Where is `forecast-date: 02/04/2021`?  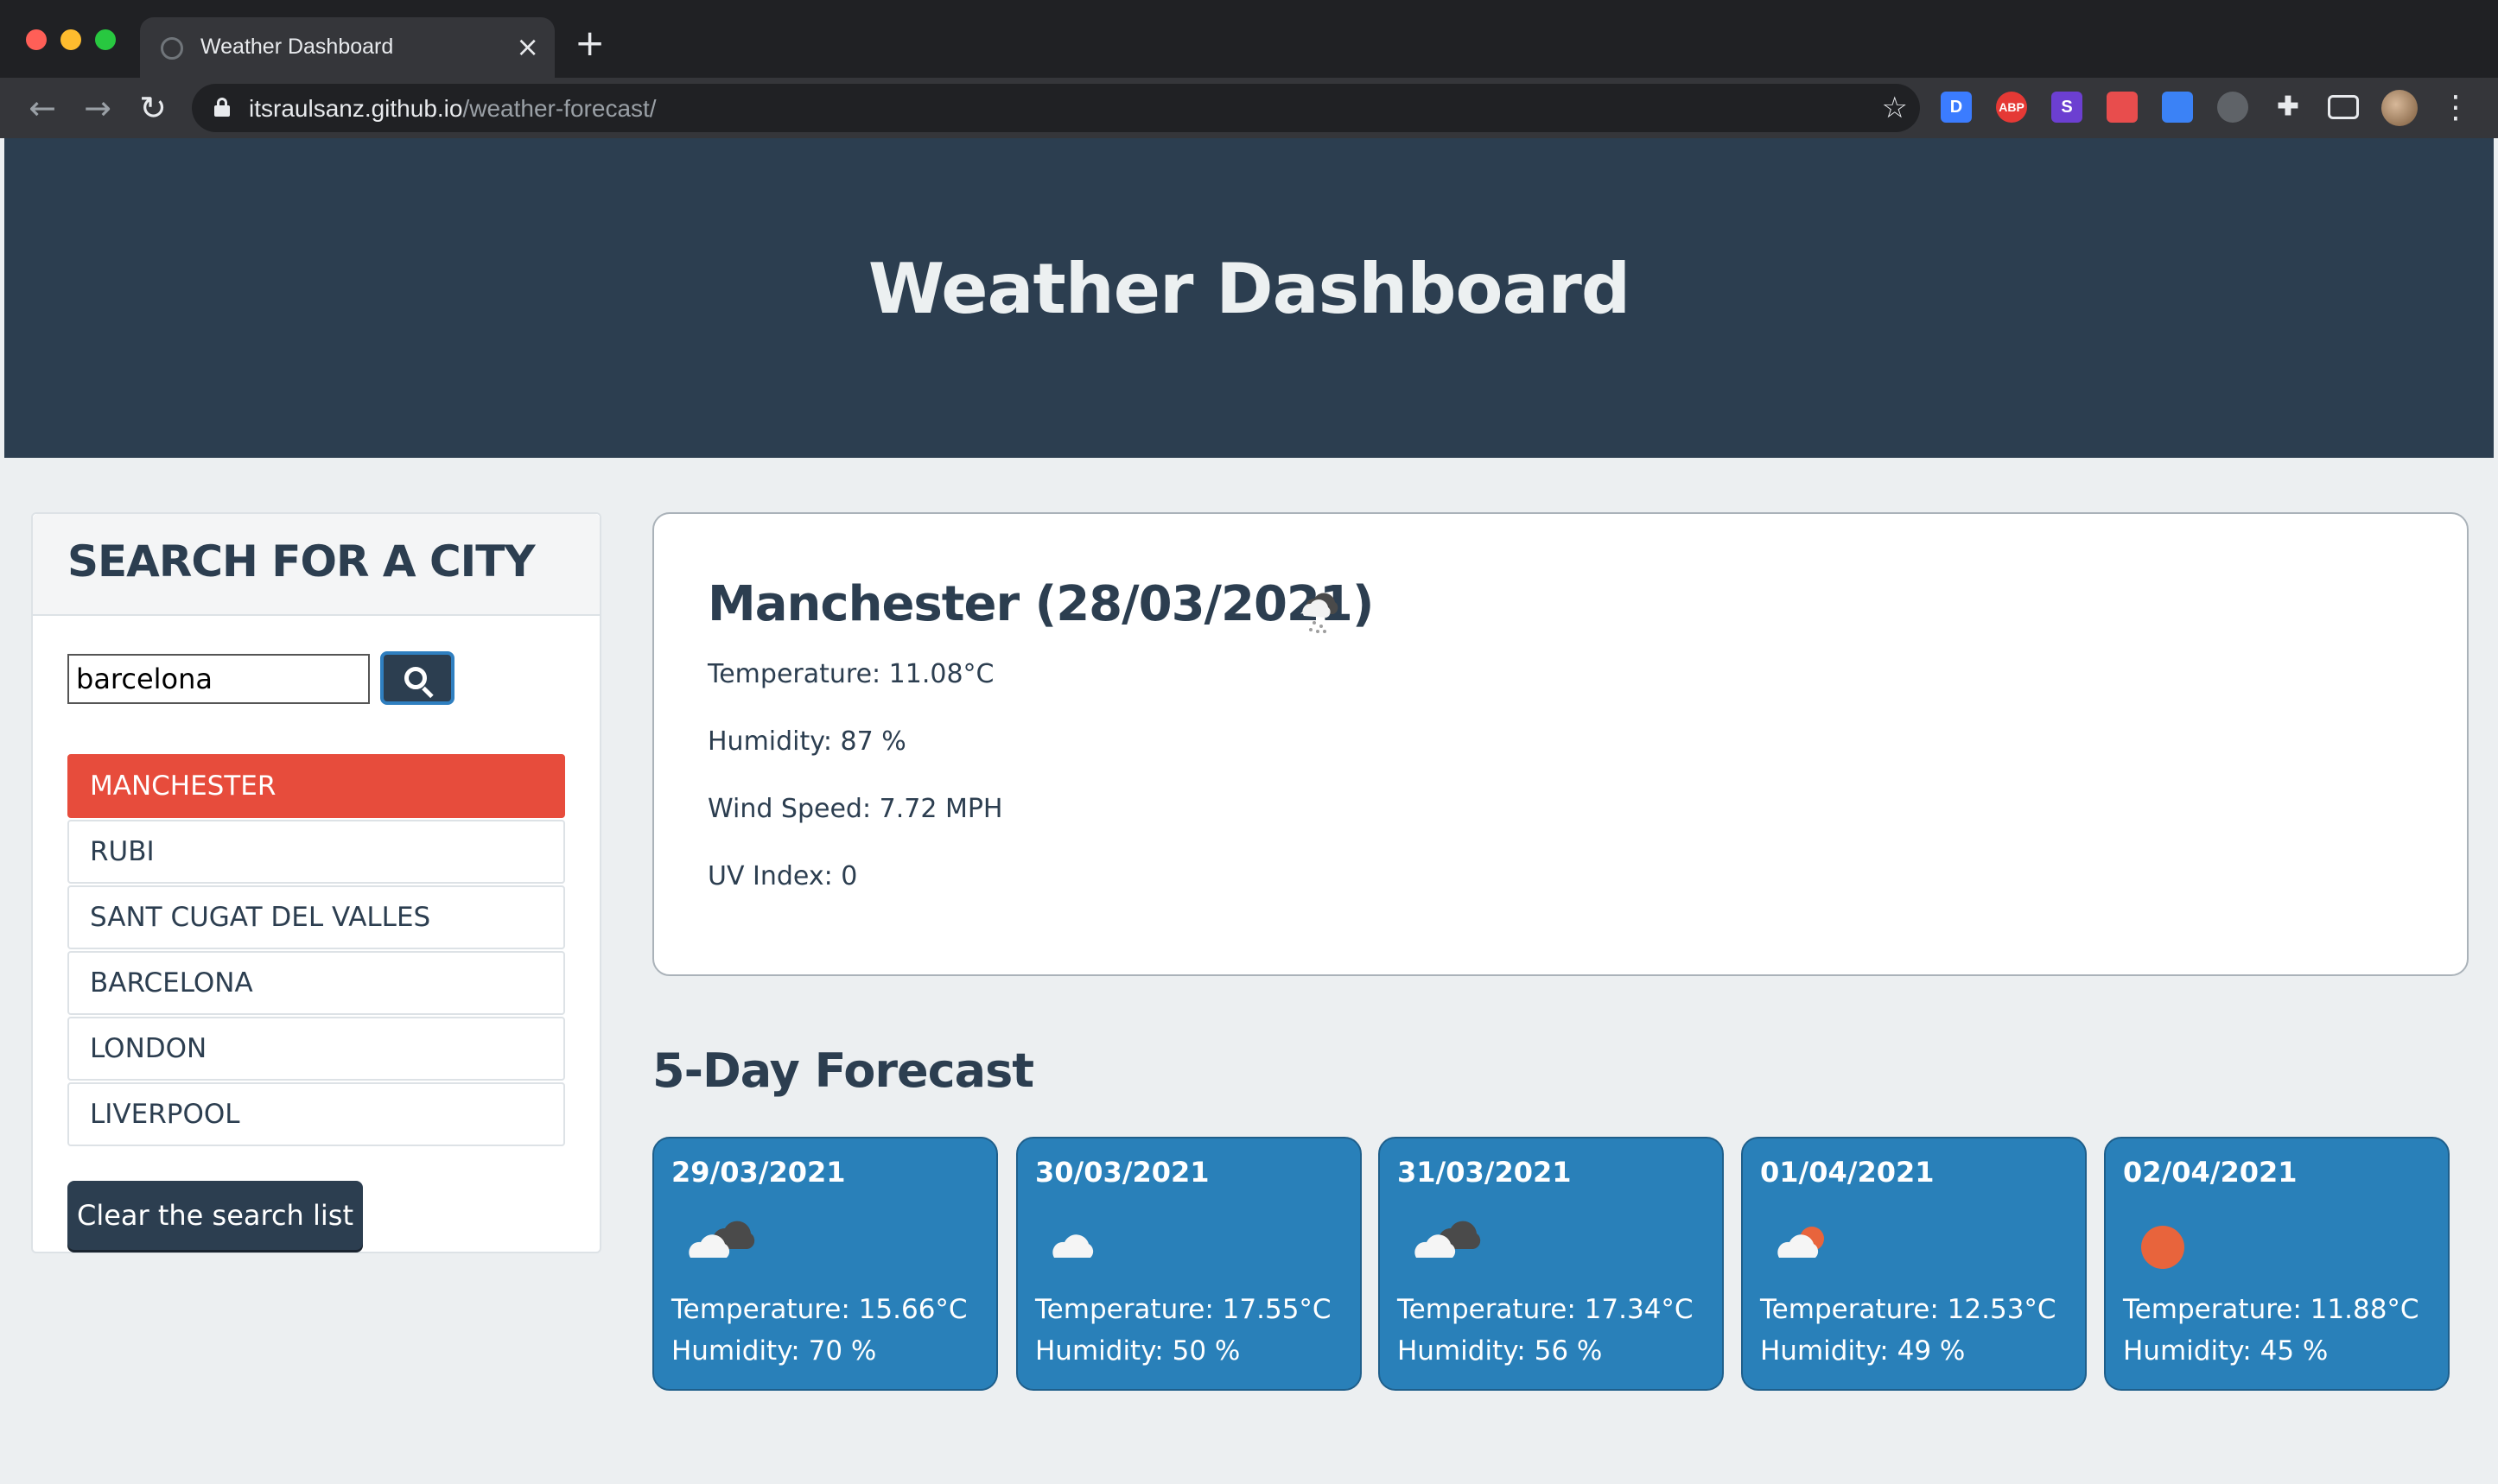 forecast-date: 02/04/2021 is located at coordinates (2210, 1172).